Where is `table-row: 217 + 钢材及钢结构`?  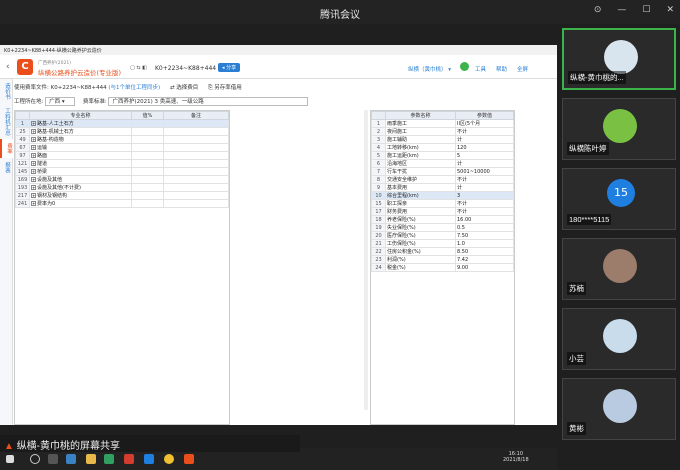
table-row: 217 + 钢材及钢结构 is located at coordinates (122, 195).